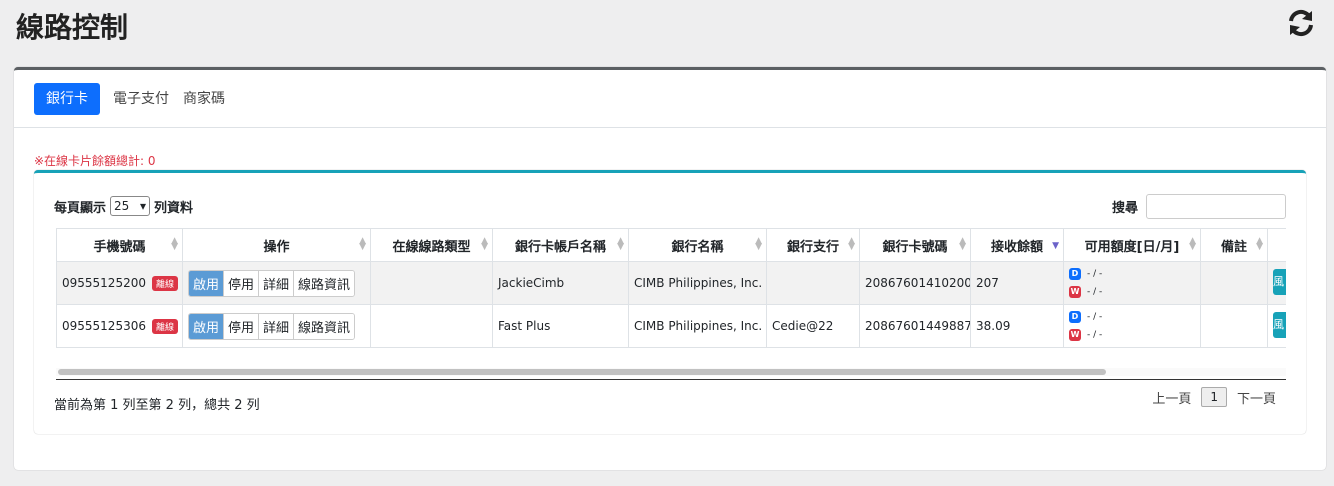 The height and width of the screenshot is (486, 1334). Describe the element at coordinates (1017, 245) in the screenshot. I see `col-balance: 接收餘額 ▼` at that location.